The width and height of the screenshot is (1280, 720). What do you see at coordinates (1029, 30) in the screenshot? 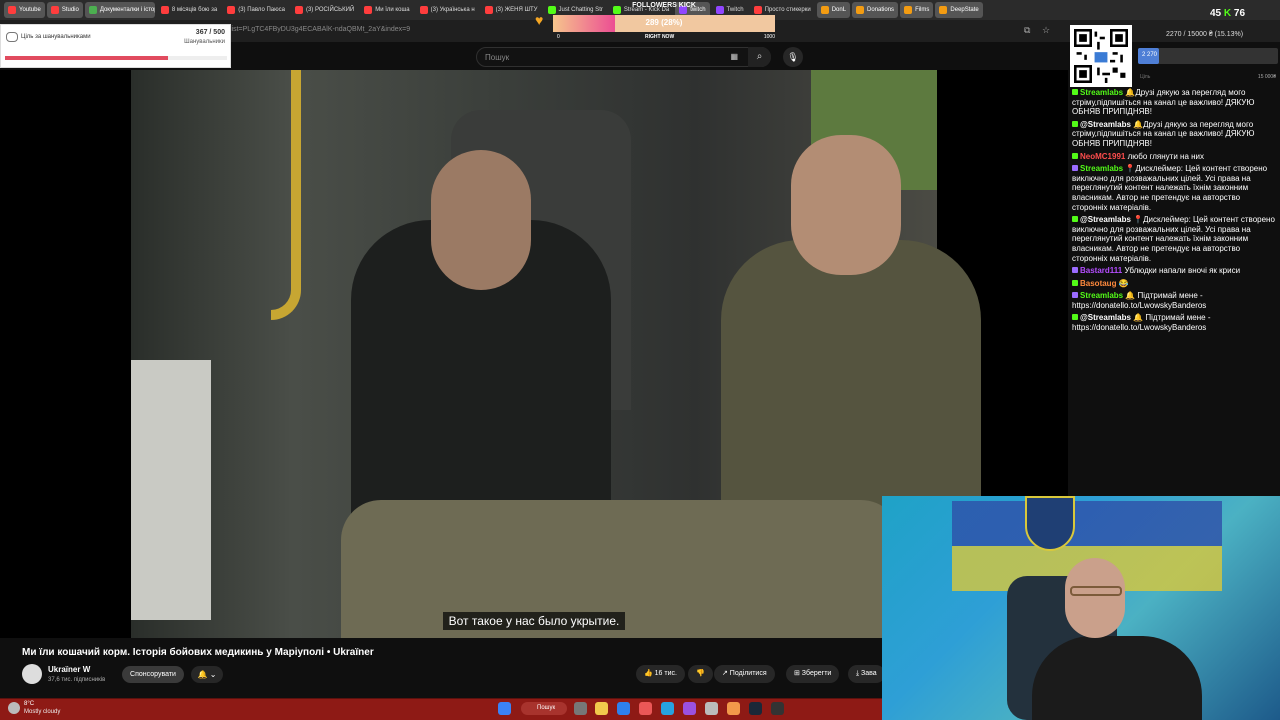
I see `cast-icon: ⧉` at bounding box center [1029, 30].